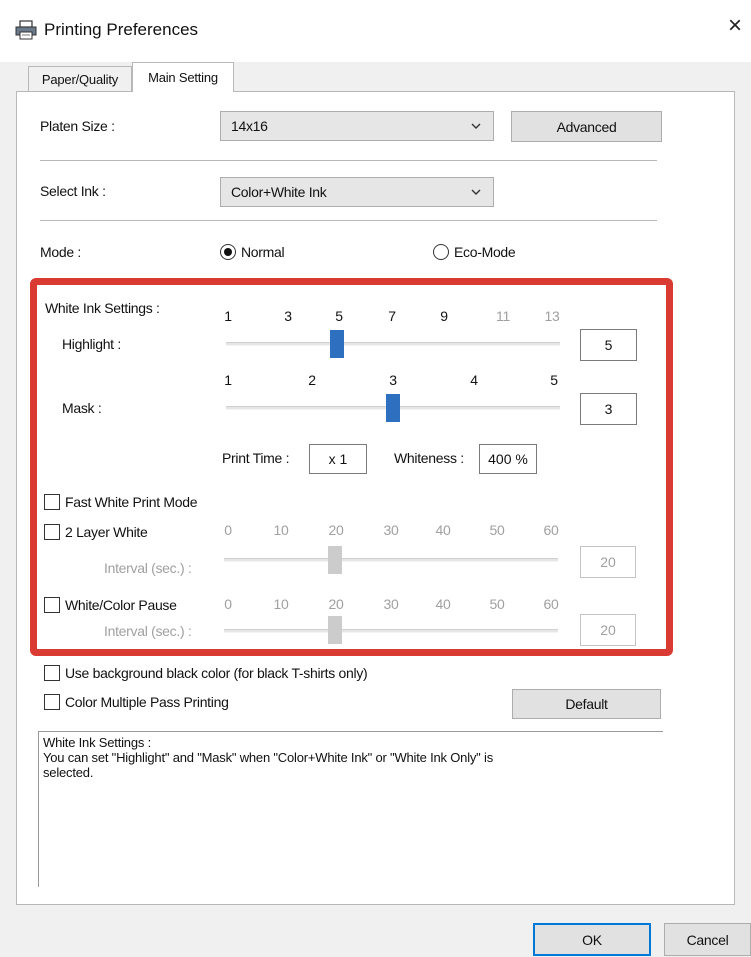 Image resolution: width=751 pixels, height=957 pixels. Describe the element at coordinates (441, 252) in the screenshot. I see `eco-mode-radio` at that location.